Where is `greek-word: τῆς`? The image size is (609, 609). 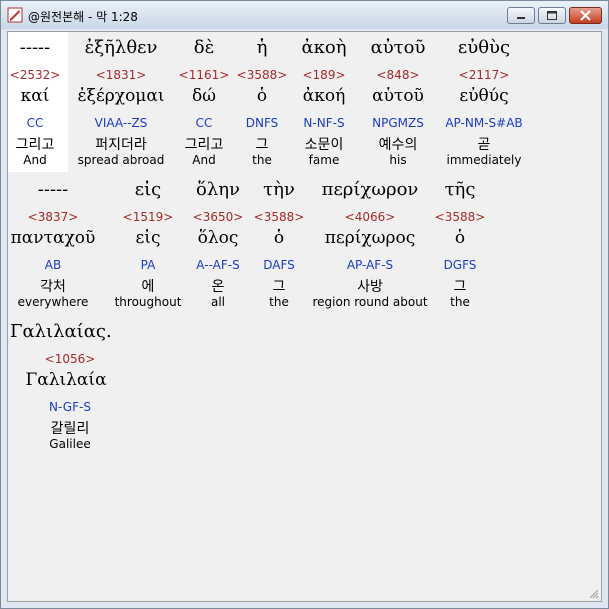 greek-word: τῆς is located at coordinates (460, 189).